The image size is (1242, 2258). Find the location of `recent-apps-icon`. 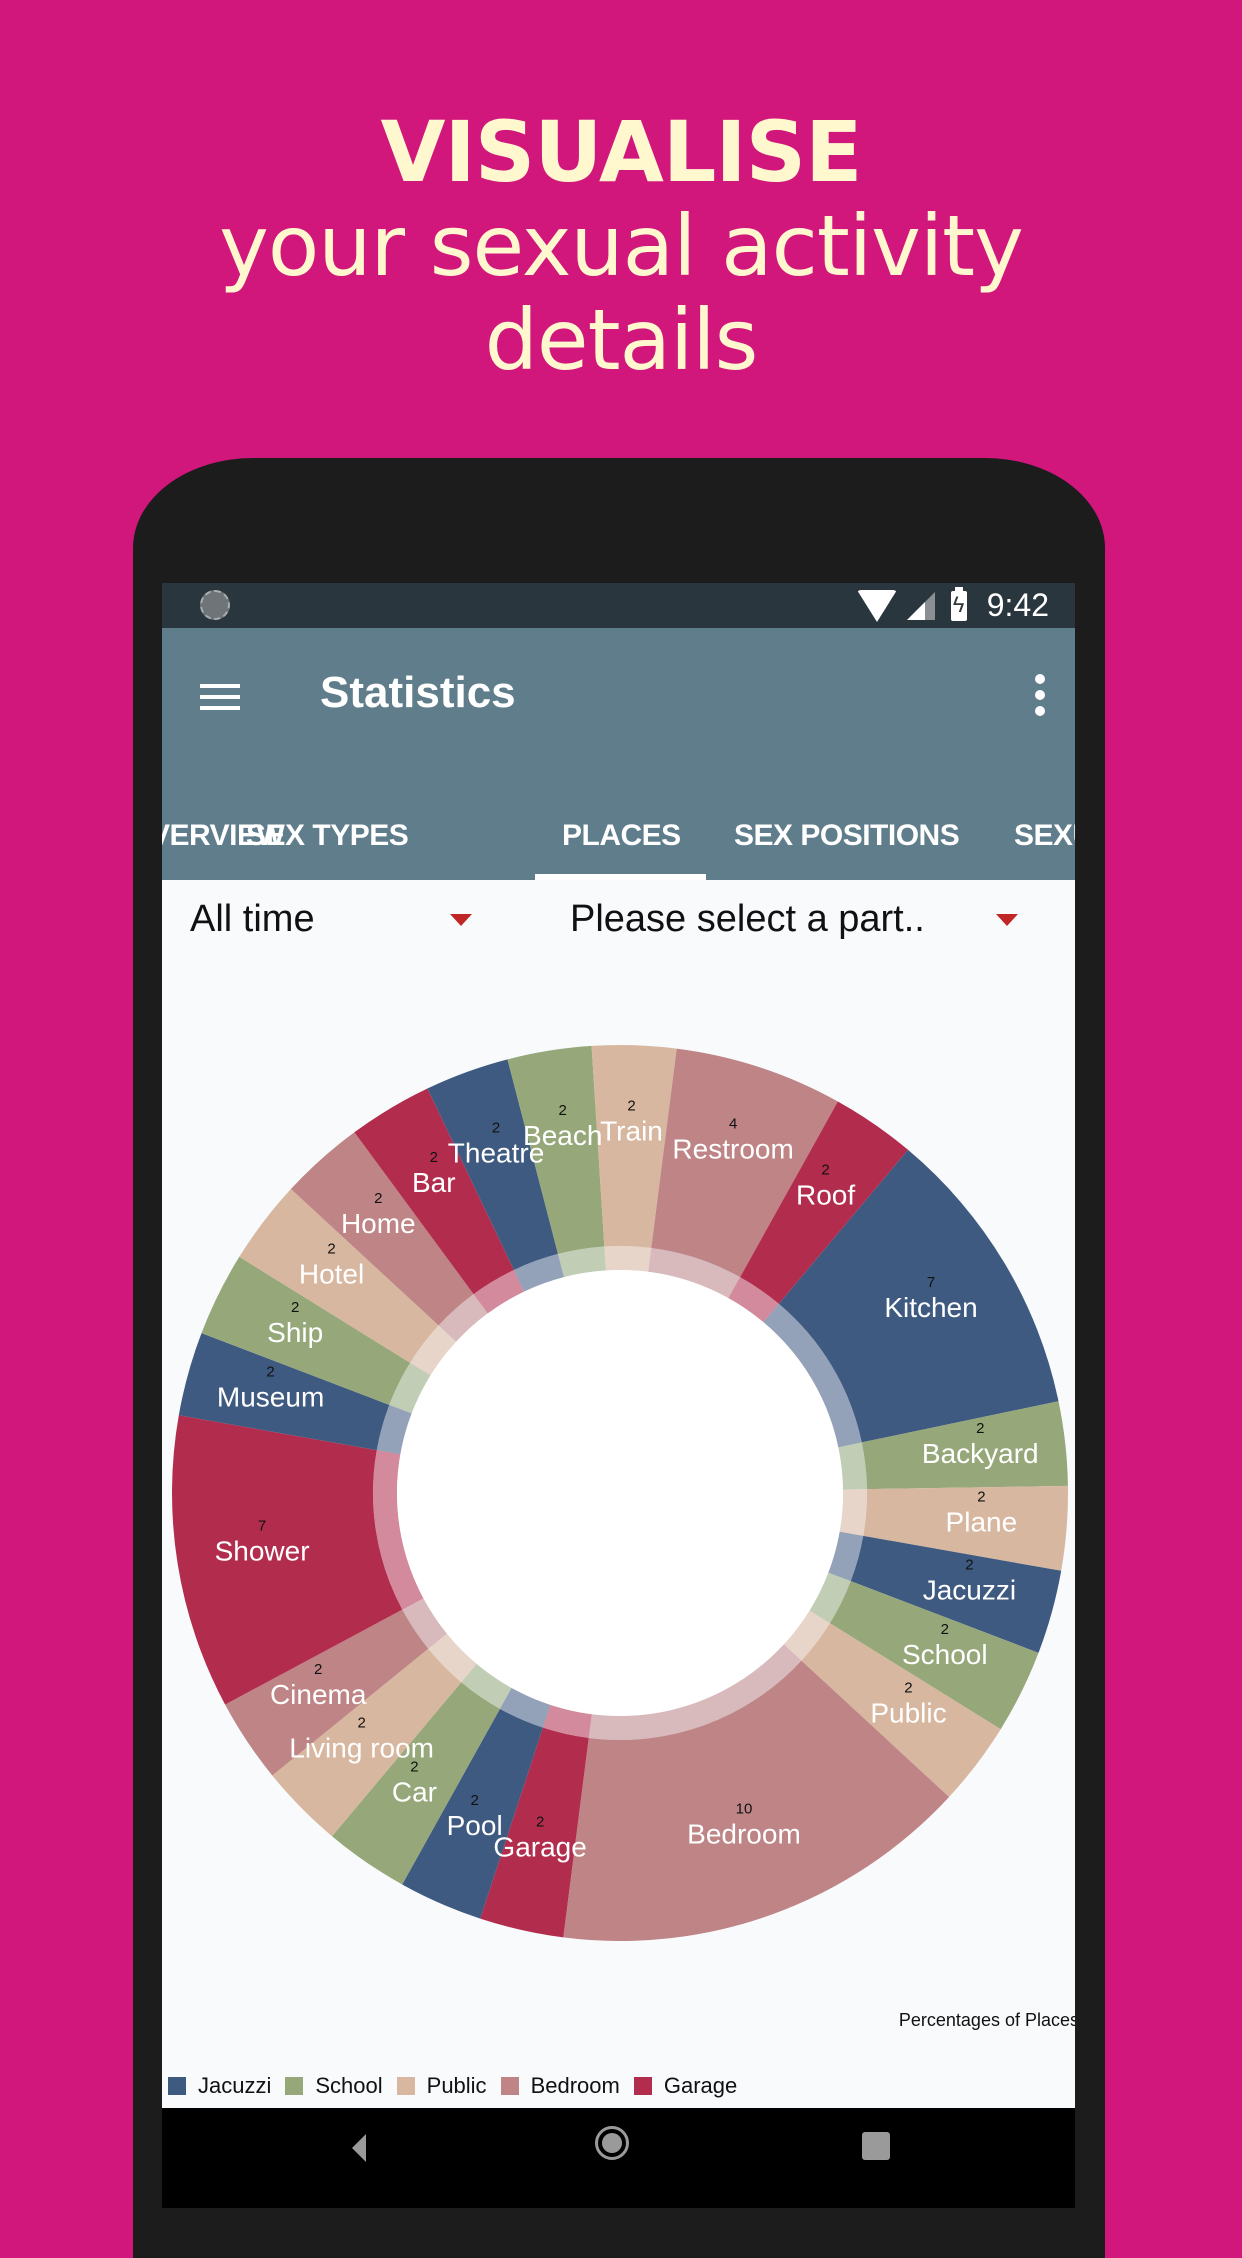

recent-apps-icon is located at coordinates (876, 2146).